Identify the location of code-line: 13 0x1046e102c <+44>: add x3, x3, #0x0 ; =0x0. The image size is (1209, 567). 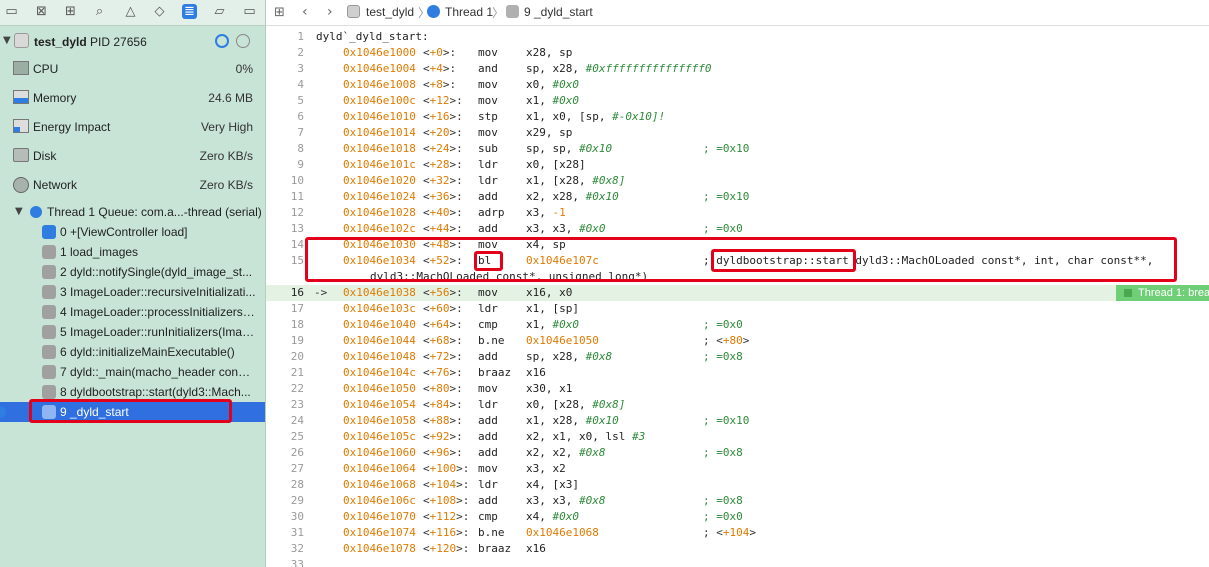
(737, 229).